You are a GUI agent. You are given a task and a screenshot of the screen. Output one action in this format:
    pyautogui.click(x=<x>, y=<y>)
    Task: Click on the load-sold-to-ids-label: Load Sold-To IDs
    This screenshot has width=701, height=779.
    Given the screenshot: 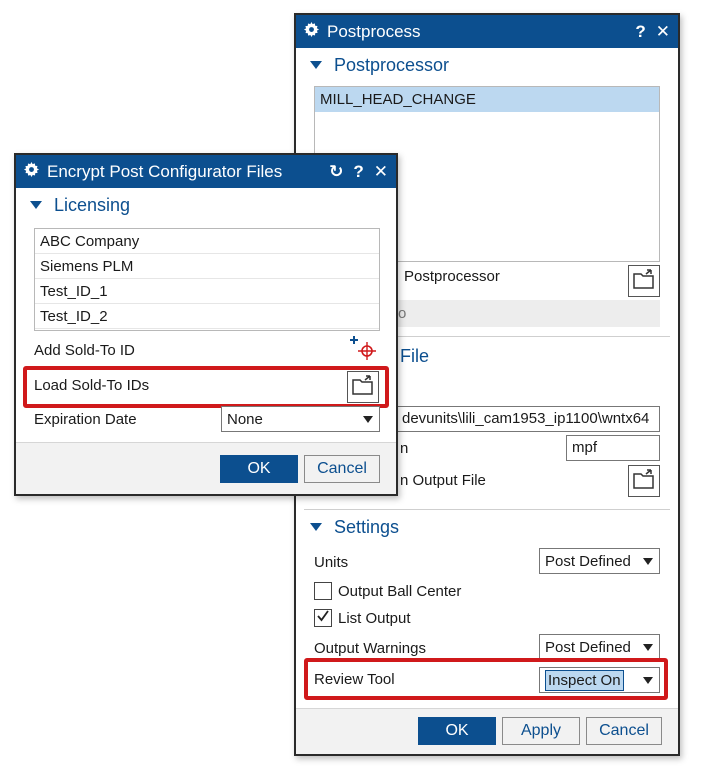 What is the action you would take?
    pyautogui.click(x=92, y=385)
    